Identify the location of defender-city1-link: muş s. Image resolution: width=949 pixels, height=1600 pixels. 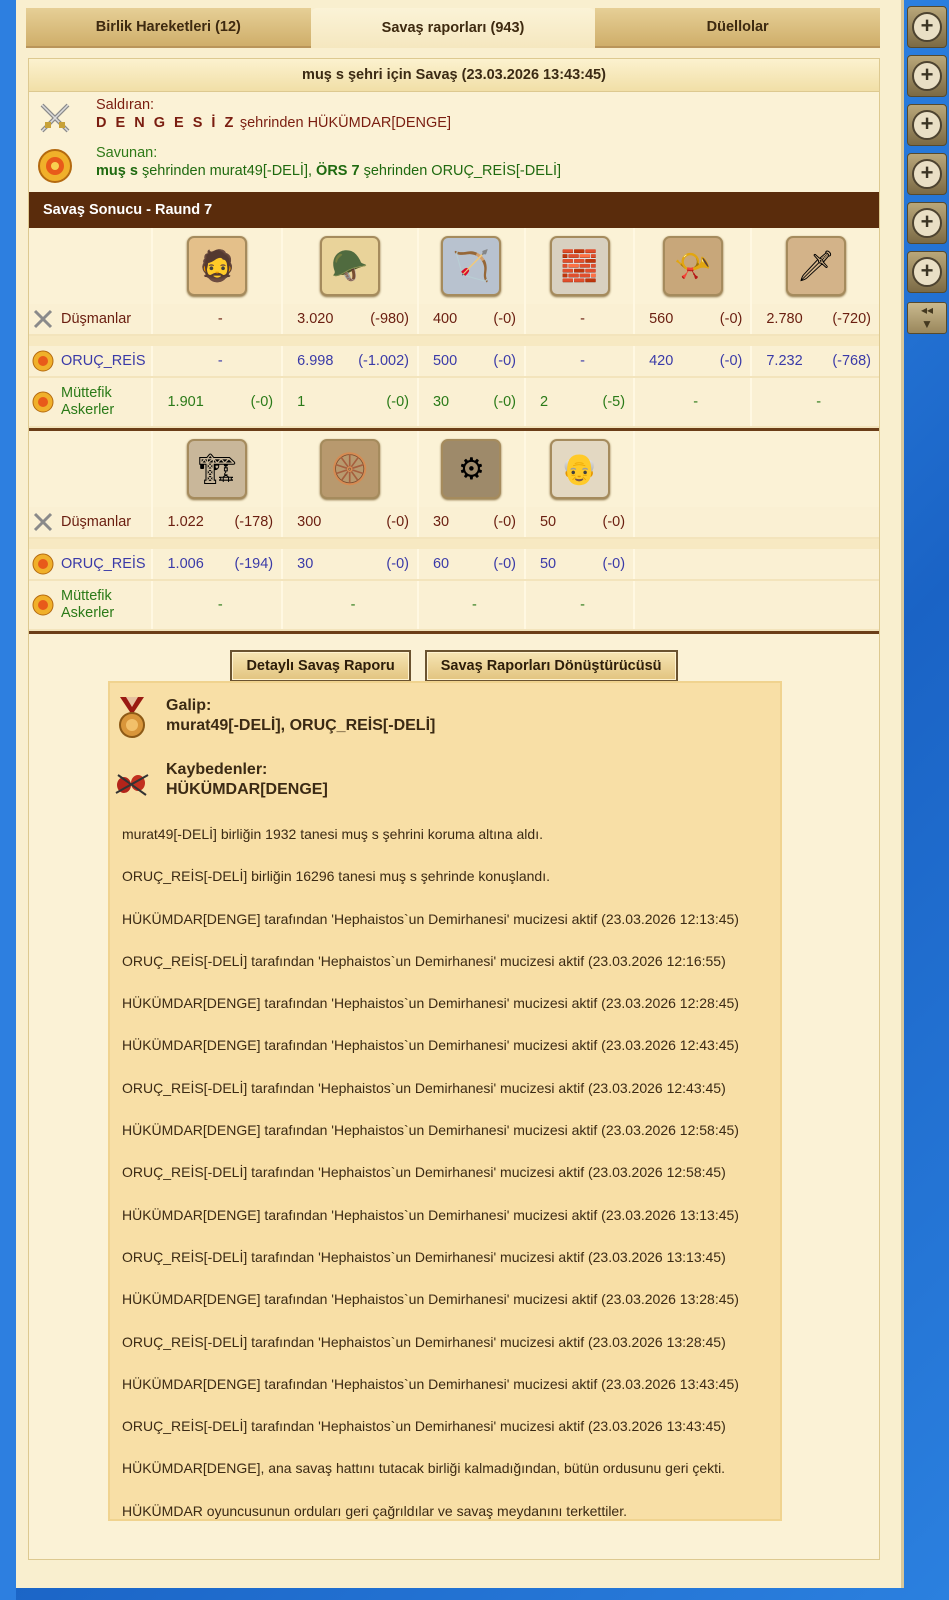
(117, 171).